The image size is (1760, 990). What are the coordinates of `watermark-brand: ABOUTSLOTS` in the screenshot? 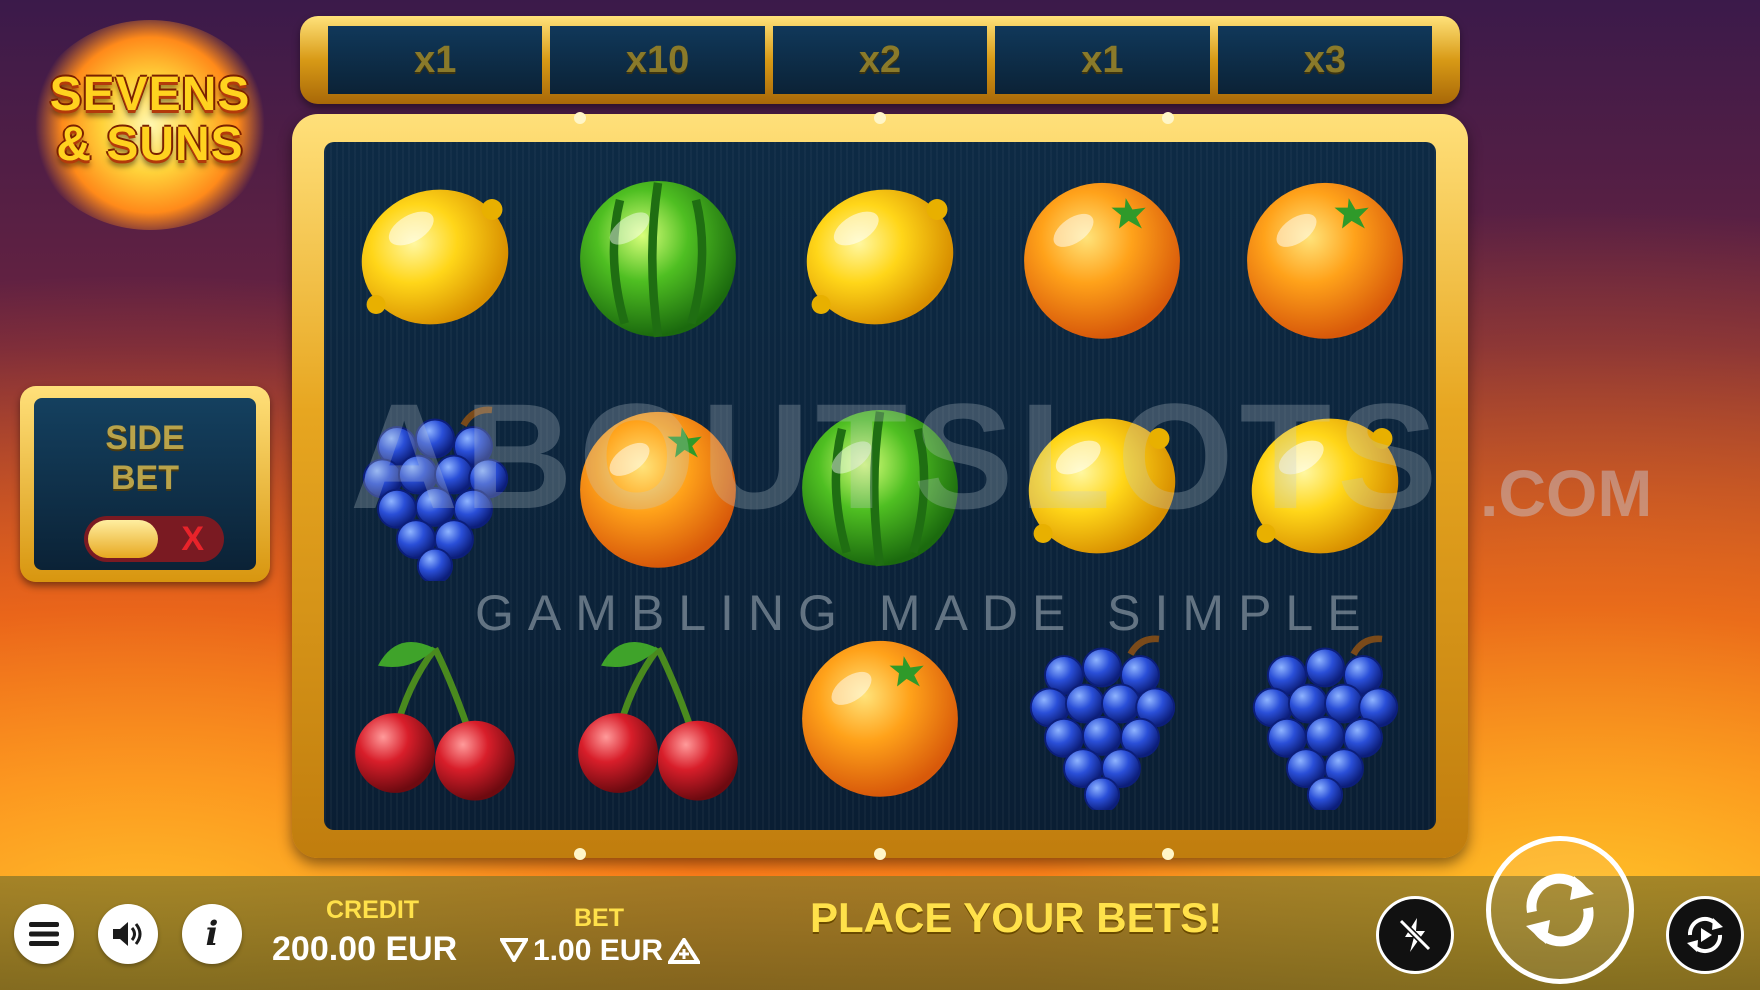 It's located at (897, 456).